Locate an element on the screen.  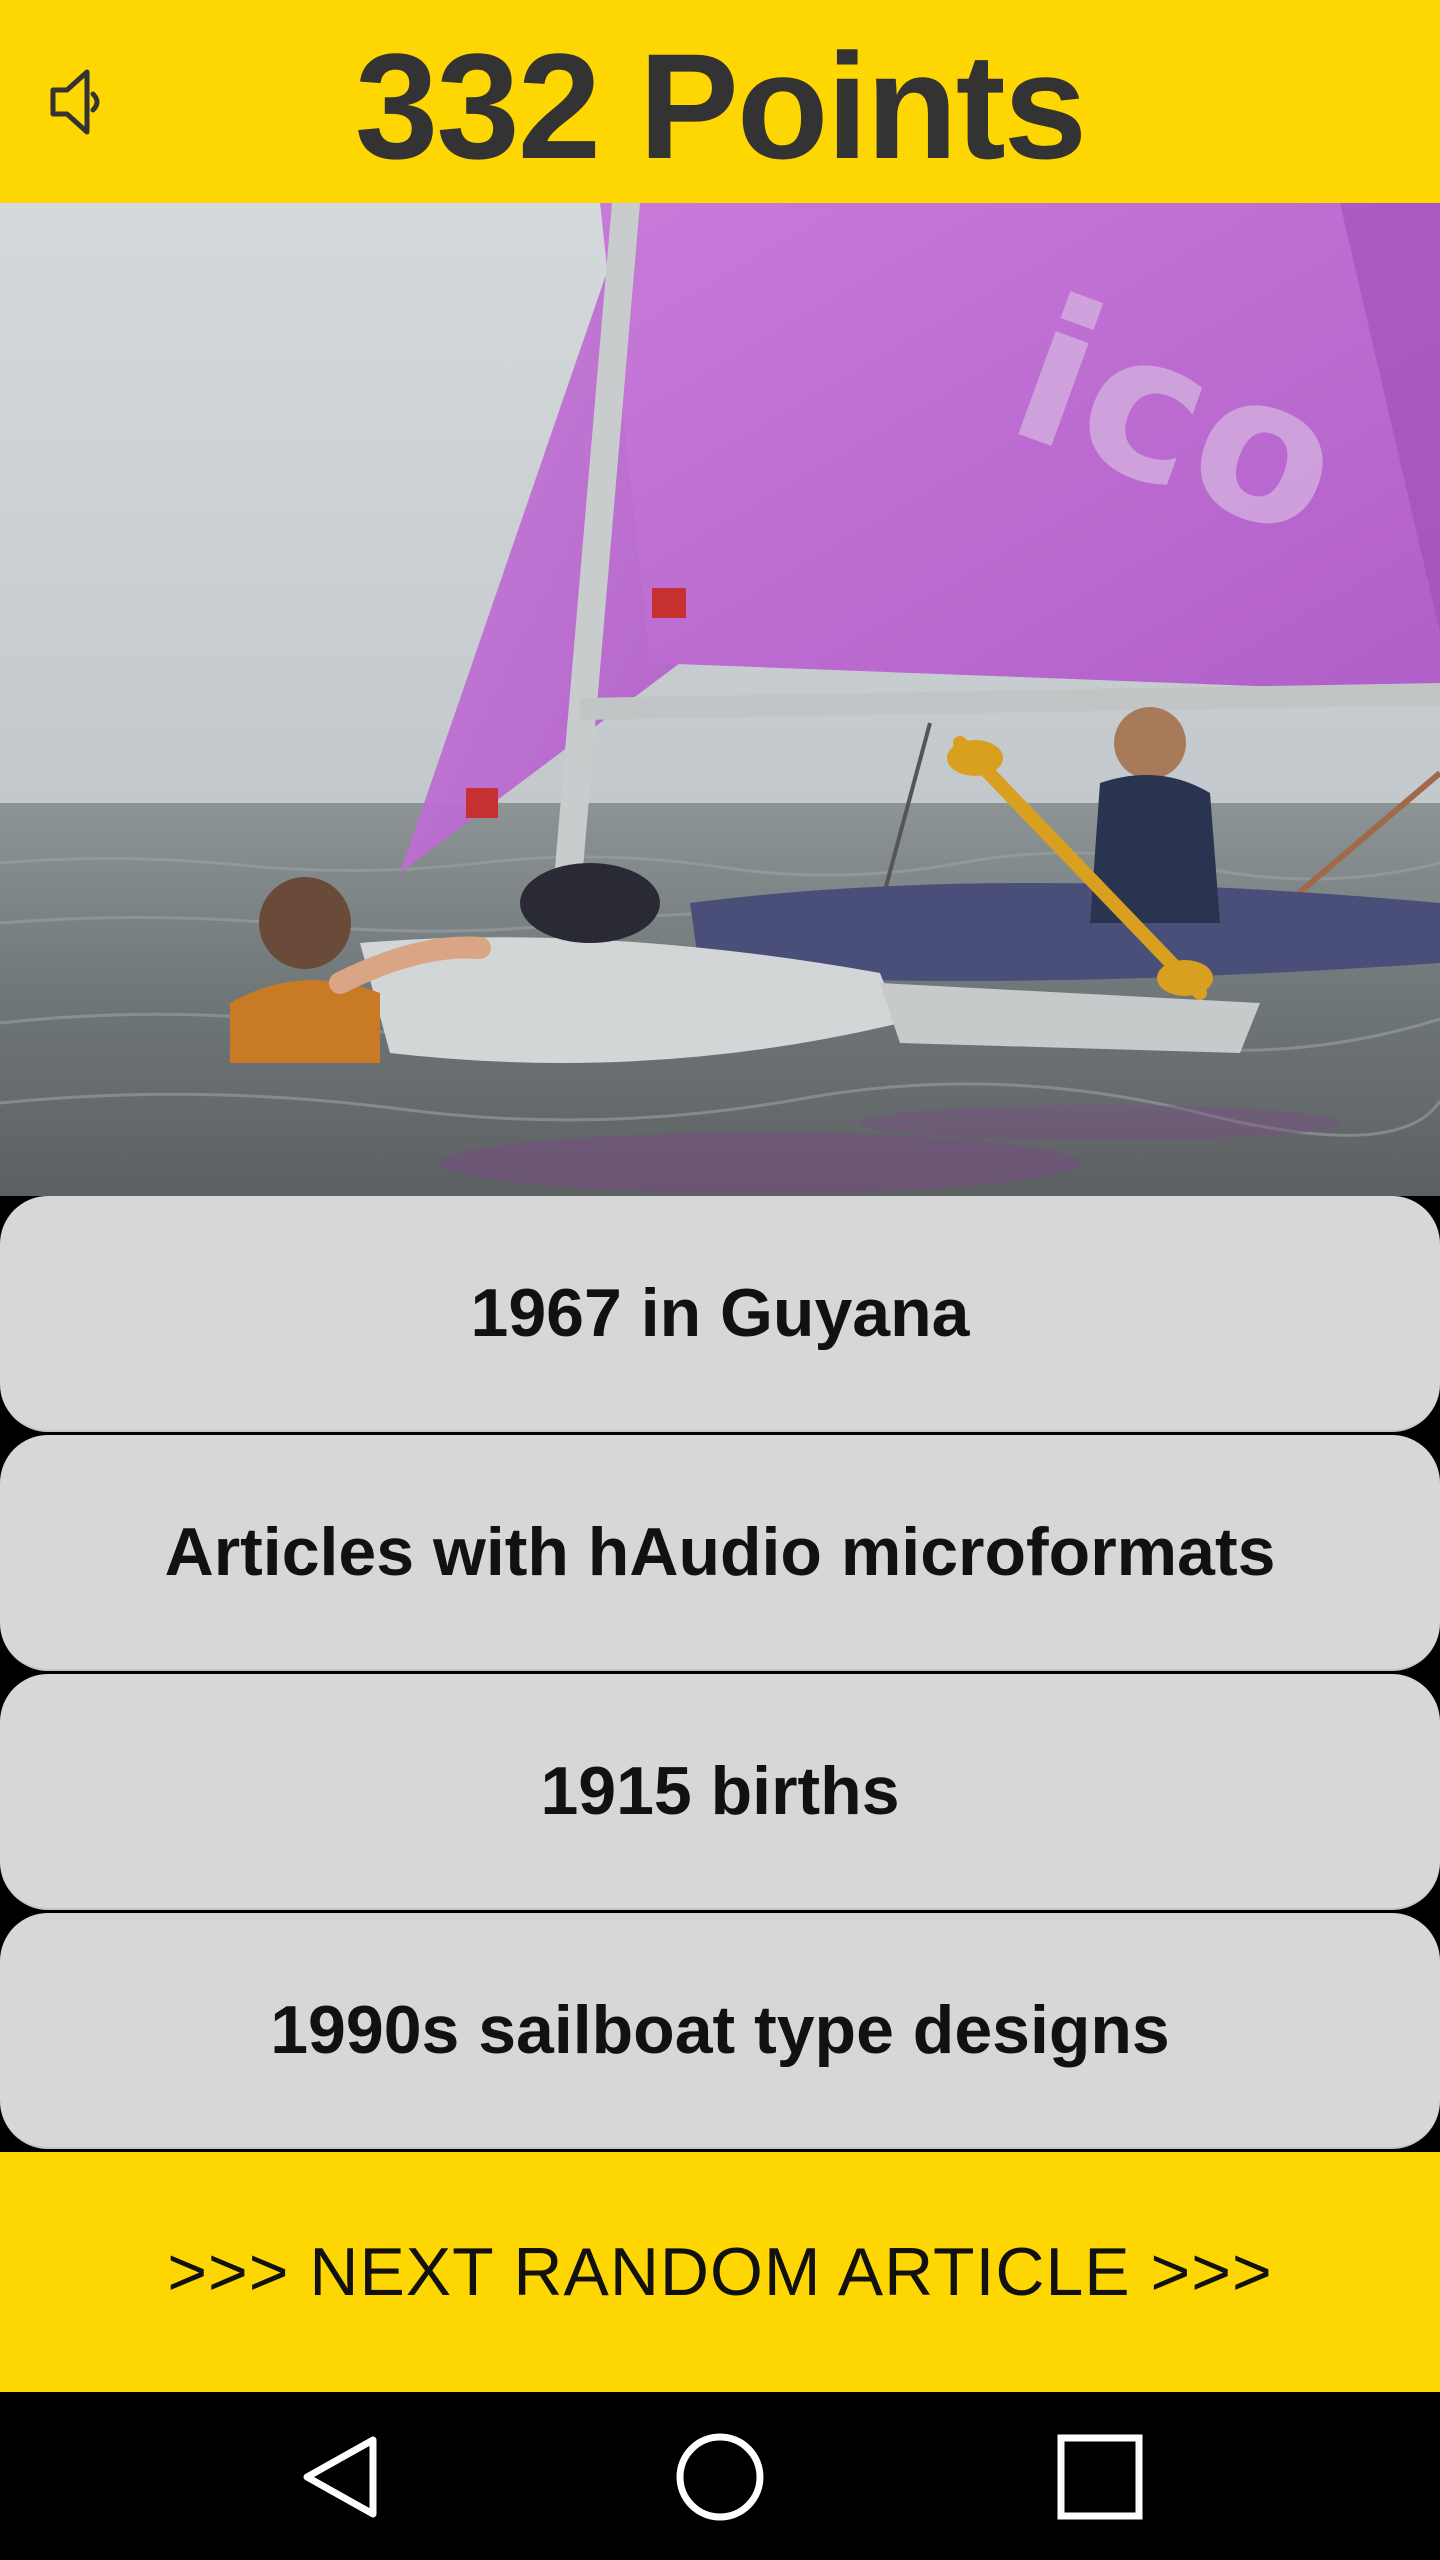
nav-recents-button is located at coordinates (1100, 2477).